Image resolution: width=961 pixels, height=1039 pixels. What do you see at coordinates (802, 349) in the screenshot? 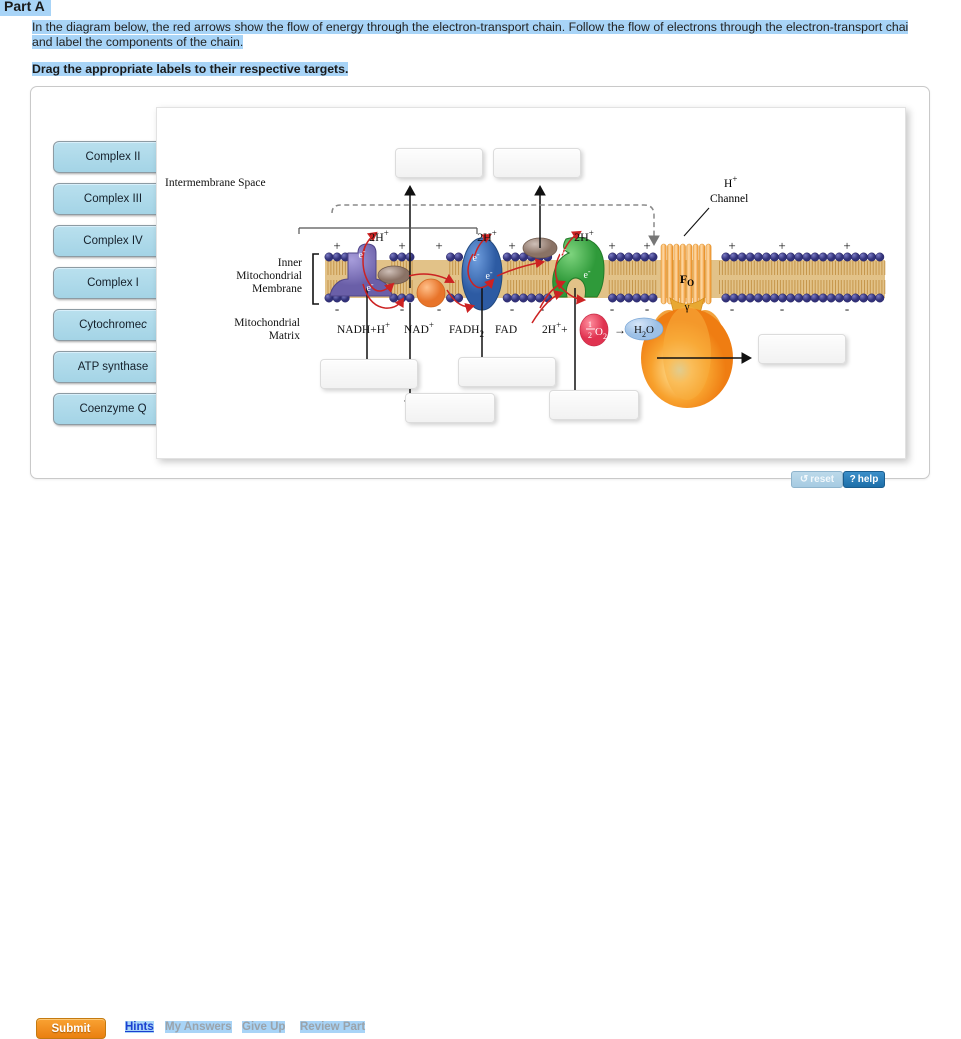
I see `drop-target-atp-synthase` at bounding box center [802, 349].